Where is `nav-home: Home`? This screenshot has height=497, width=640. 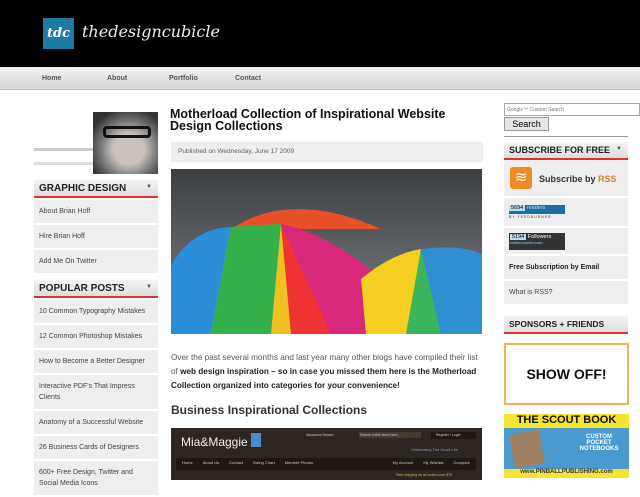 nav-home: Home is located at coordinates (51, 78).